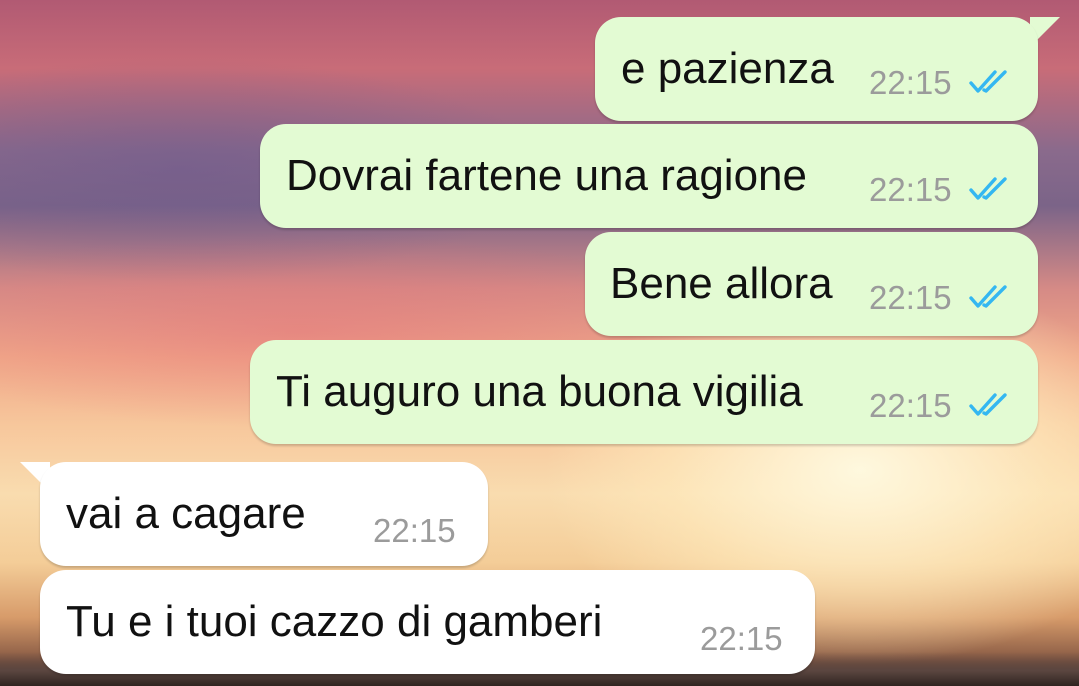  Describe the element at coordinates (727, 68) in the screenshot. I see `message-text: e pazienza` at that location.